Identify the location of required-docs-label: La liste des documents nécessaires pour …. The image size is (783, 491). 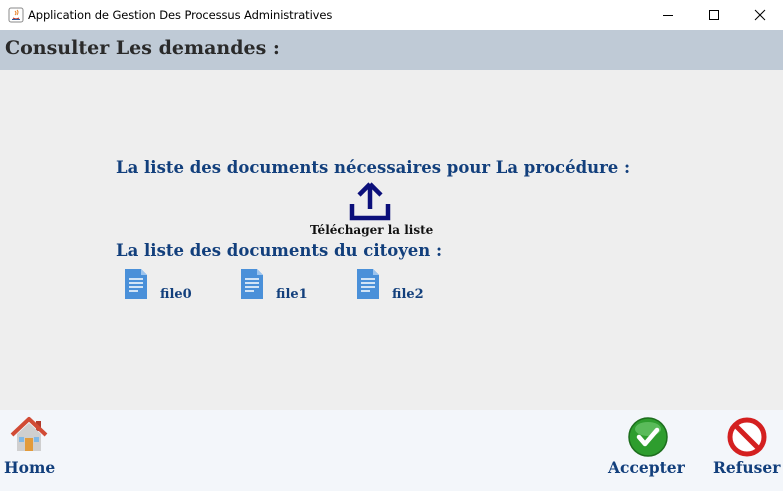
(373, 167).